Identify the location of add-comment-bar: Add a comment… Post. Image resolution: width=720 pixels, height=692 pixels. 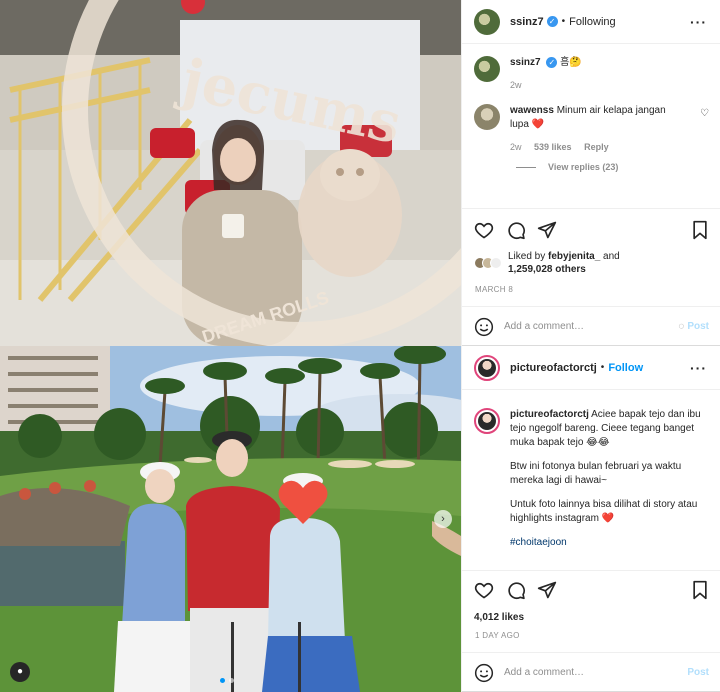
(591, 672).